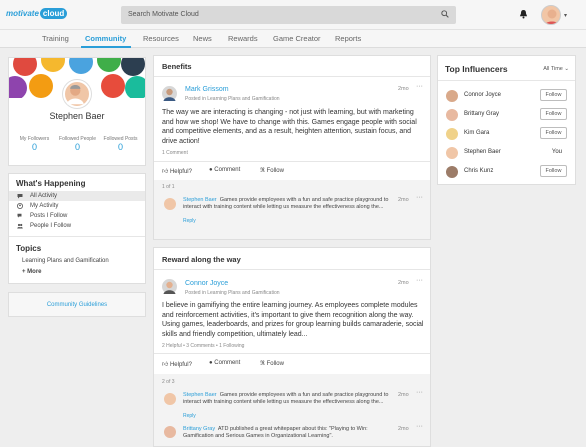 The width and height of the screenshot is (586, 447). Describe the element at coordinates (556, 69) in the screenshot. I see `time-filter-dropdown: All Time ⌄` at that location.